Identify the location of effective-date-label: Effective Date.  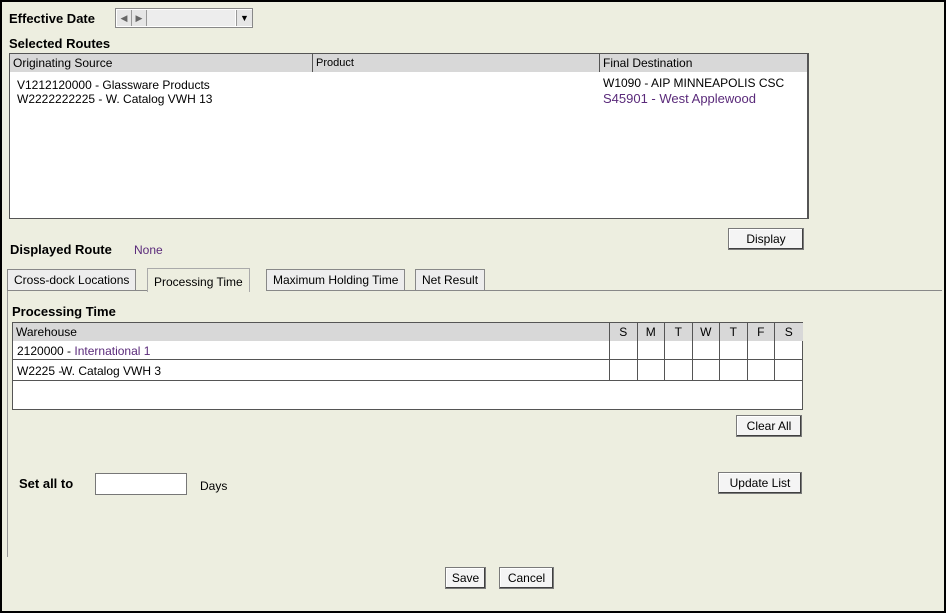
(52, 18).